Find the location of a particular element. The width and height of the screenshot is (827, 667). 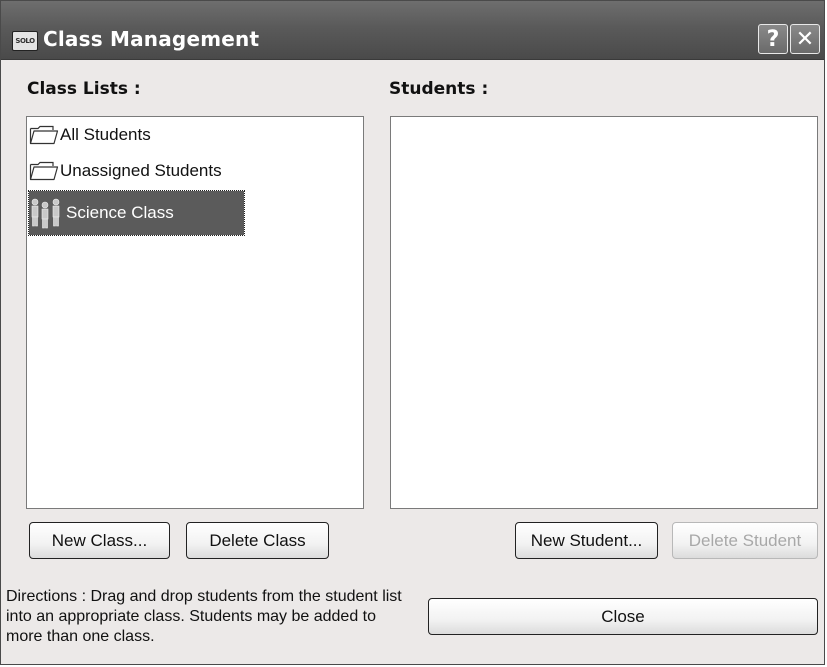

class-item-label: All Students is located at coordinates (105, 134).